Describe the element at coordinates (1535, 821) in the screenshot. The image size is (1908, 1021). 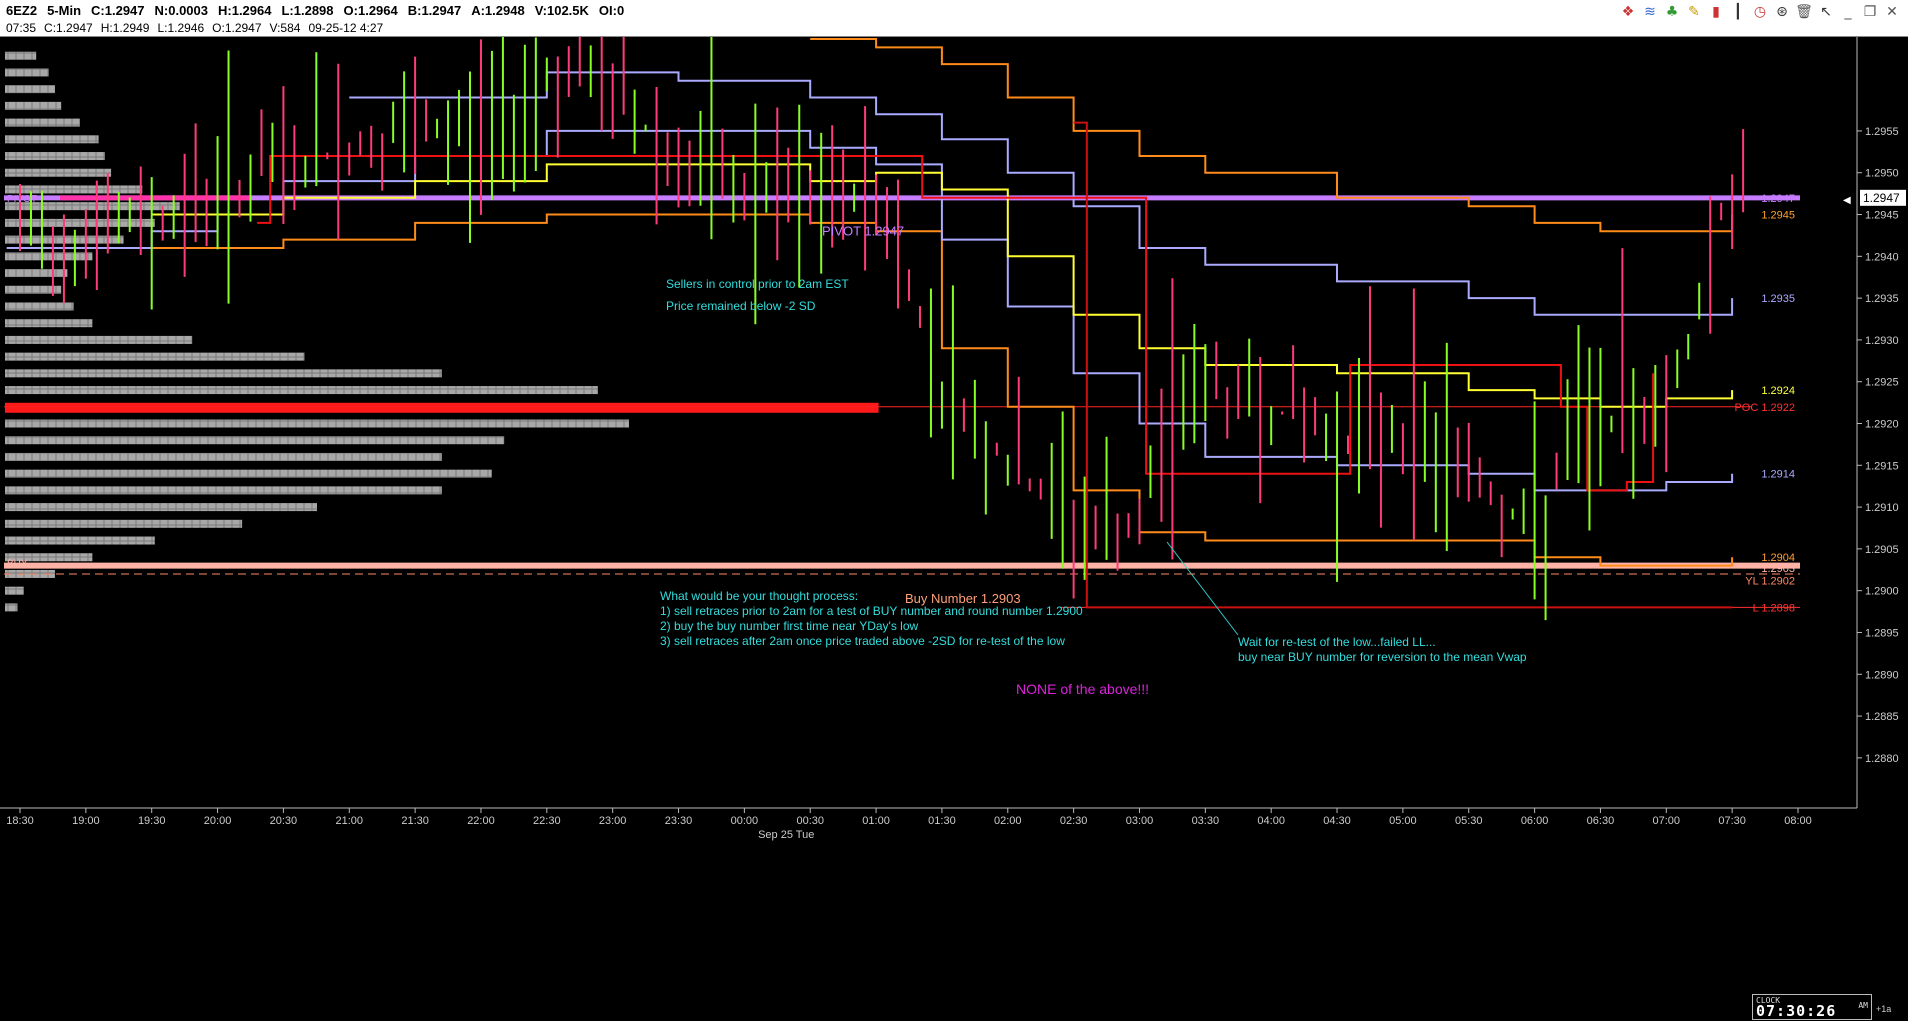
I see `time-tick-label: 06:00` at that location.